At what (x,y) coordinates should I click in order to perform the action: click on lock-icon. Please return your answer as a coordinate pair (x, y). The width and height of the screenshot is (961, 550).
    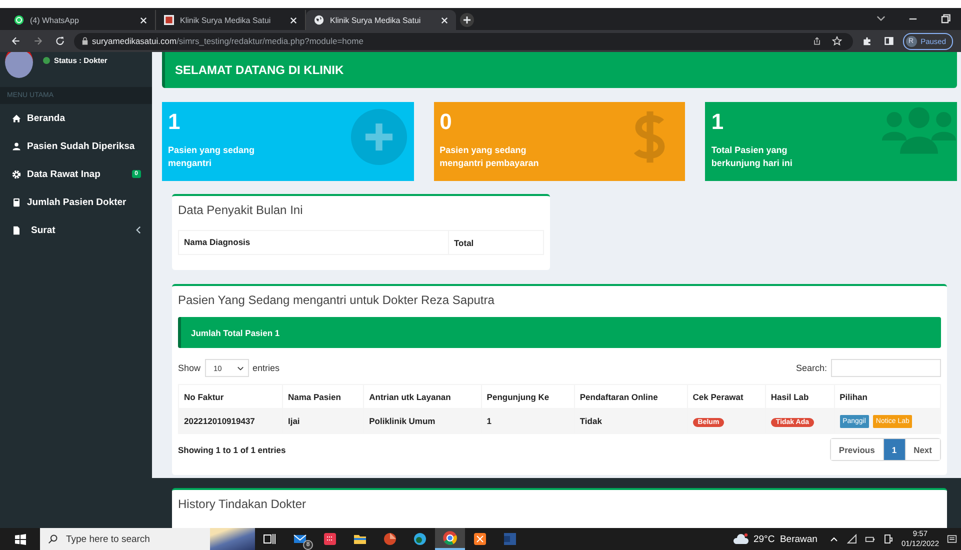
    Looking at the image, I should click on (85, 41).